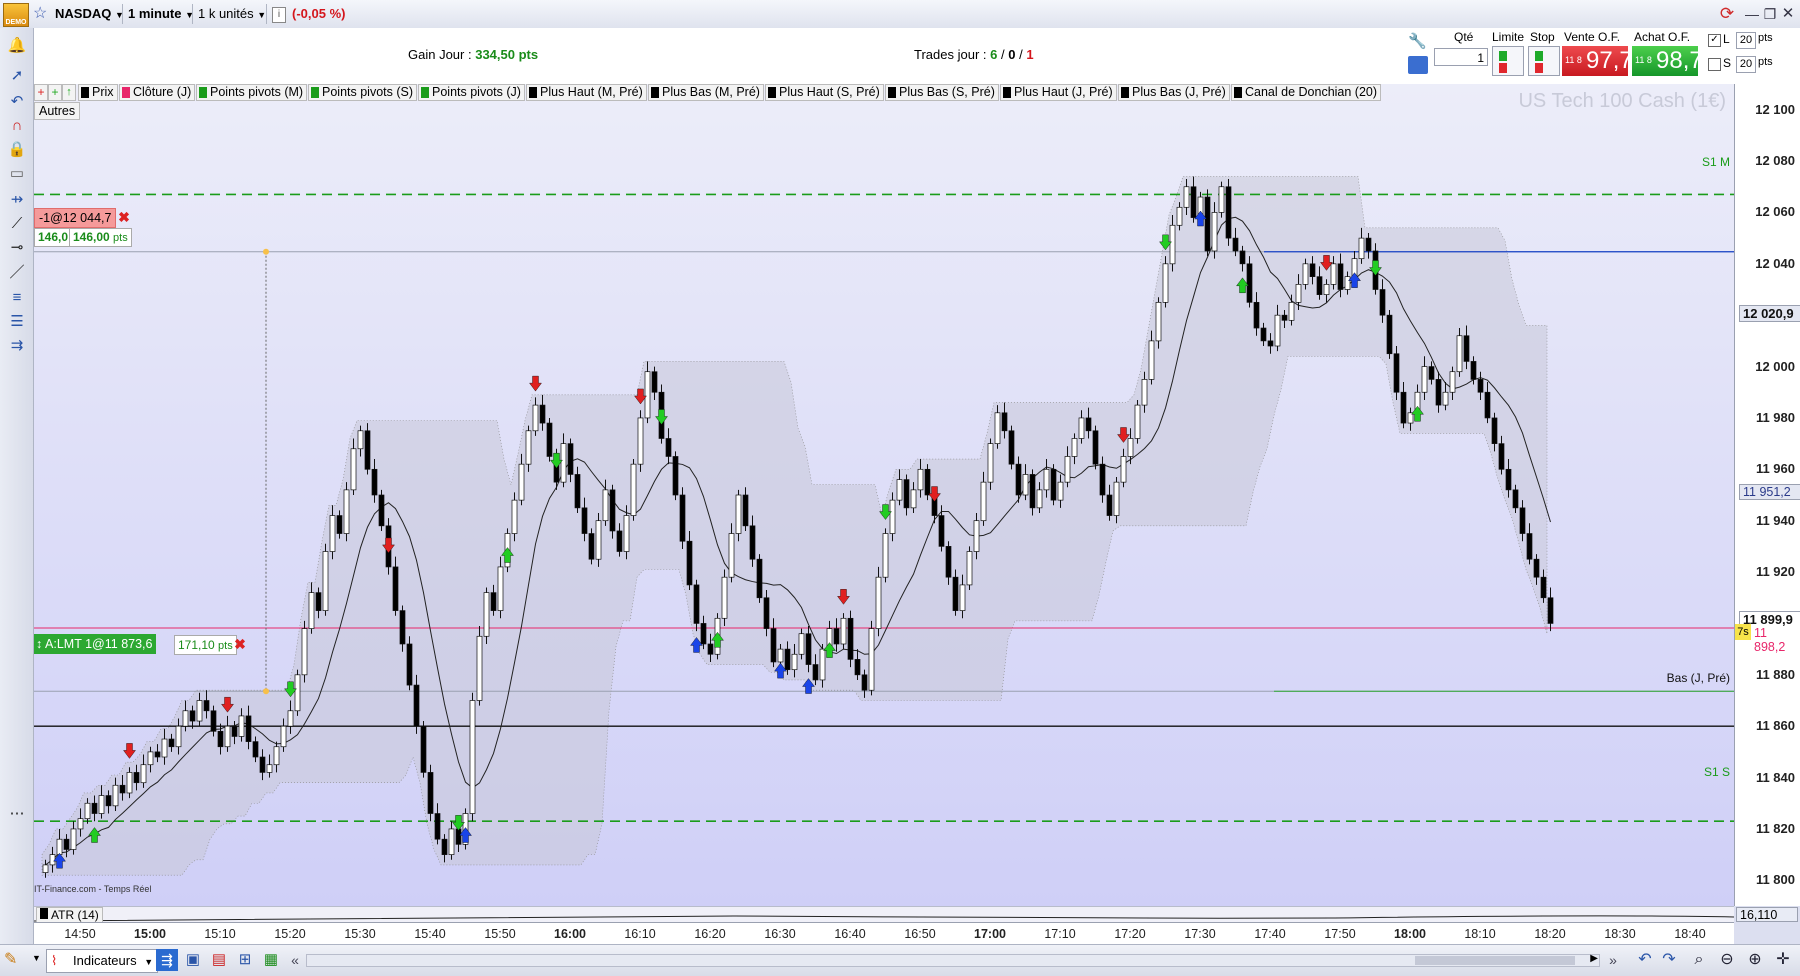 Image resolution: width=1800 pixels, height=976 pixels. Describe the element at coordinates (17, 149) in the screenshot. I see `lock-icon: 🔒` at that location.